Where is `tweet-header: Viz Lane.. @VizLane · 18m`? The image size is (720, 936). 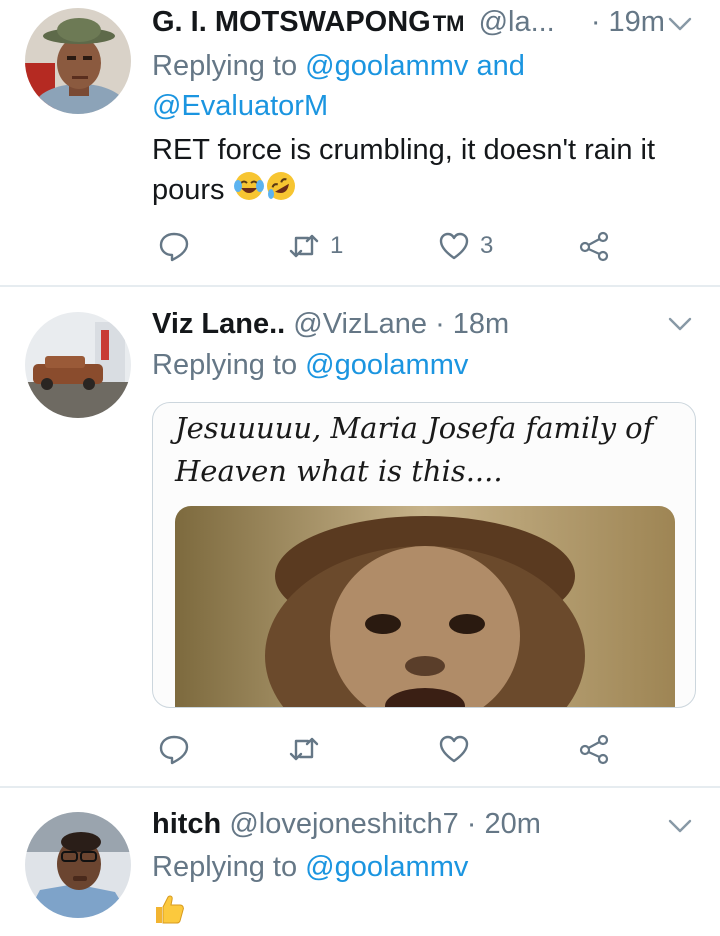
tweet-header: Viz Lane.. @VizLane · 18m is located at coordinates (330, 324).